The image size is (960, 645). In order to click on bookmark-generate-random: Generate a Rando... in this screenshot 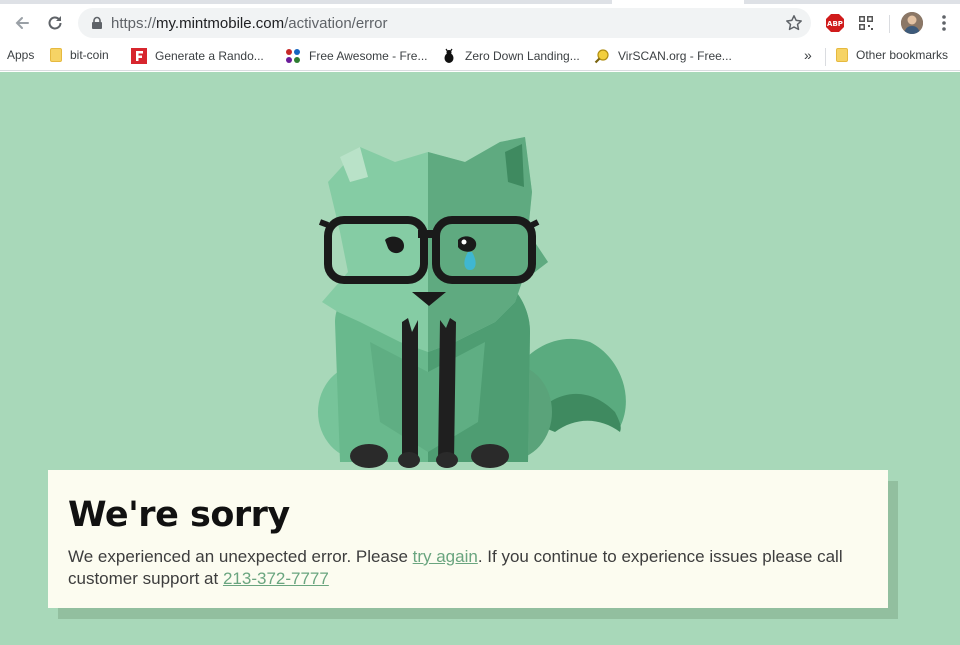, I will do `click(197, 56)`.